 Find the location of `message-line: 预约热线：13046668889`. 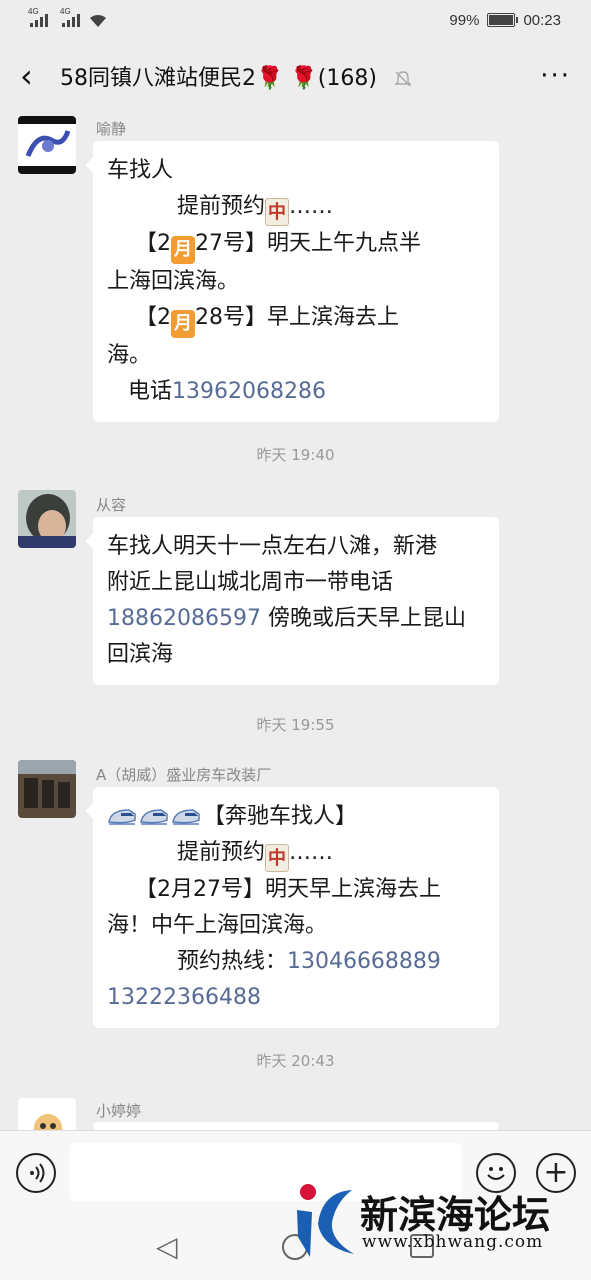

message-line: 预约热线：13046668889 is located at coordinates (296, 962).